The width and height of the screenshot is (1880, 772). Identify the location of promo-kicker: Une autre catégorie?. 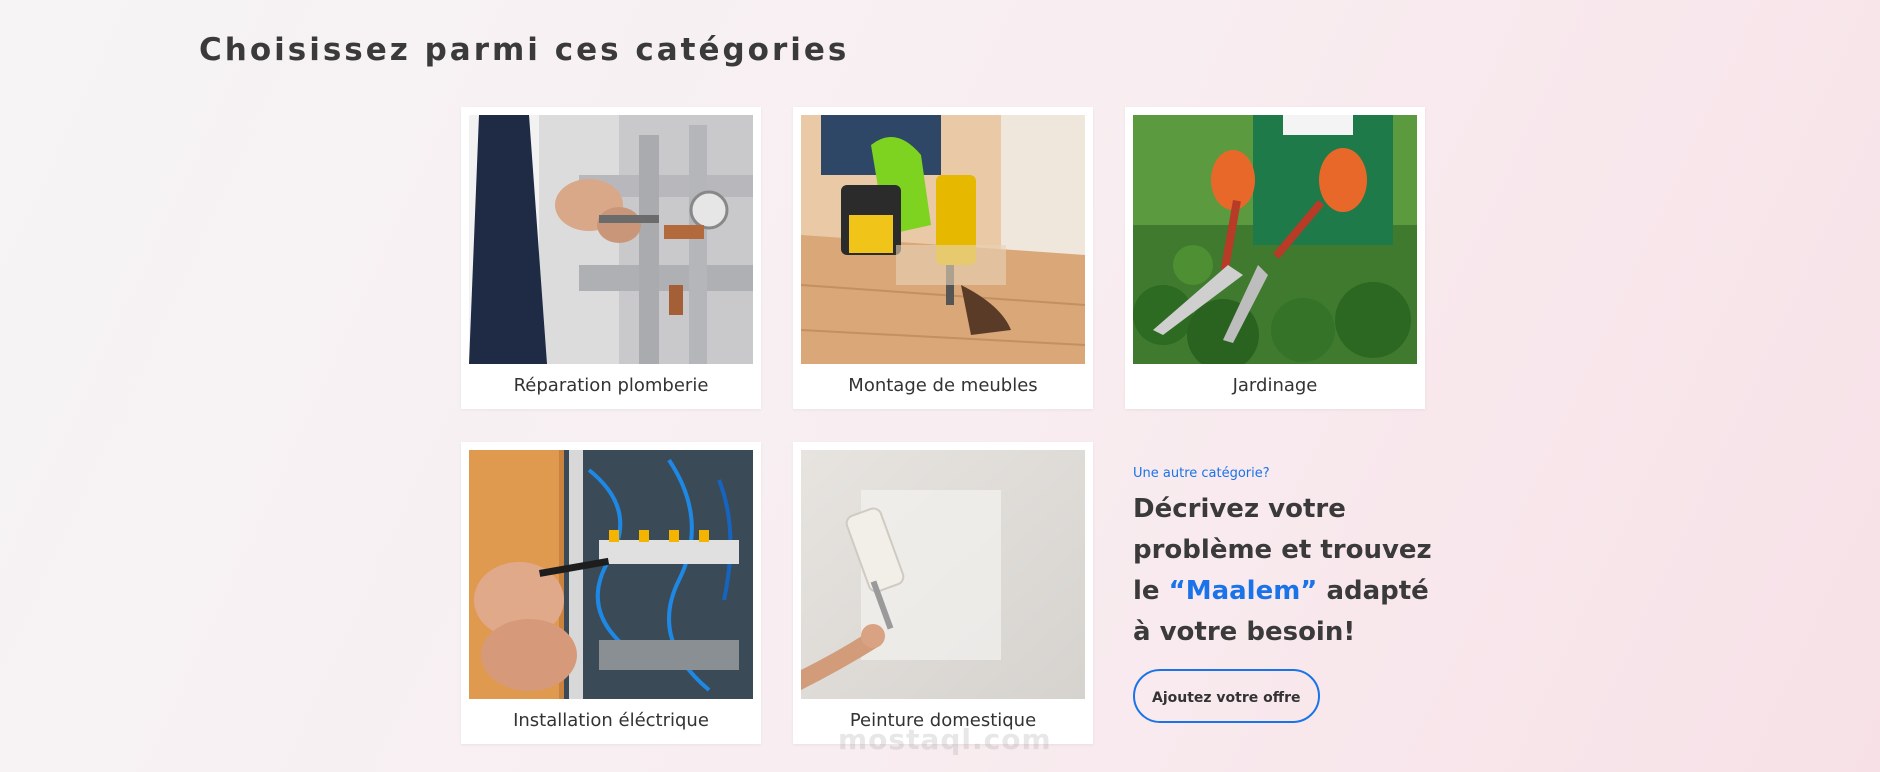
(1201, 473).